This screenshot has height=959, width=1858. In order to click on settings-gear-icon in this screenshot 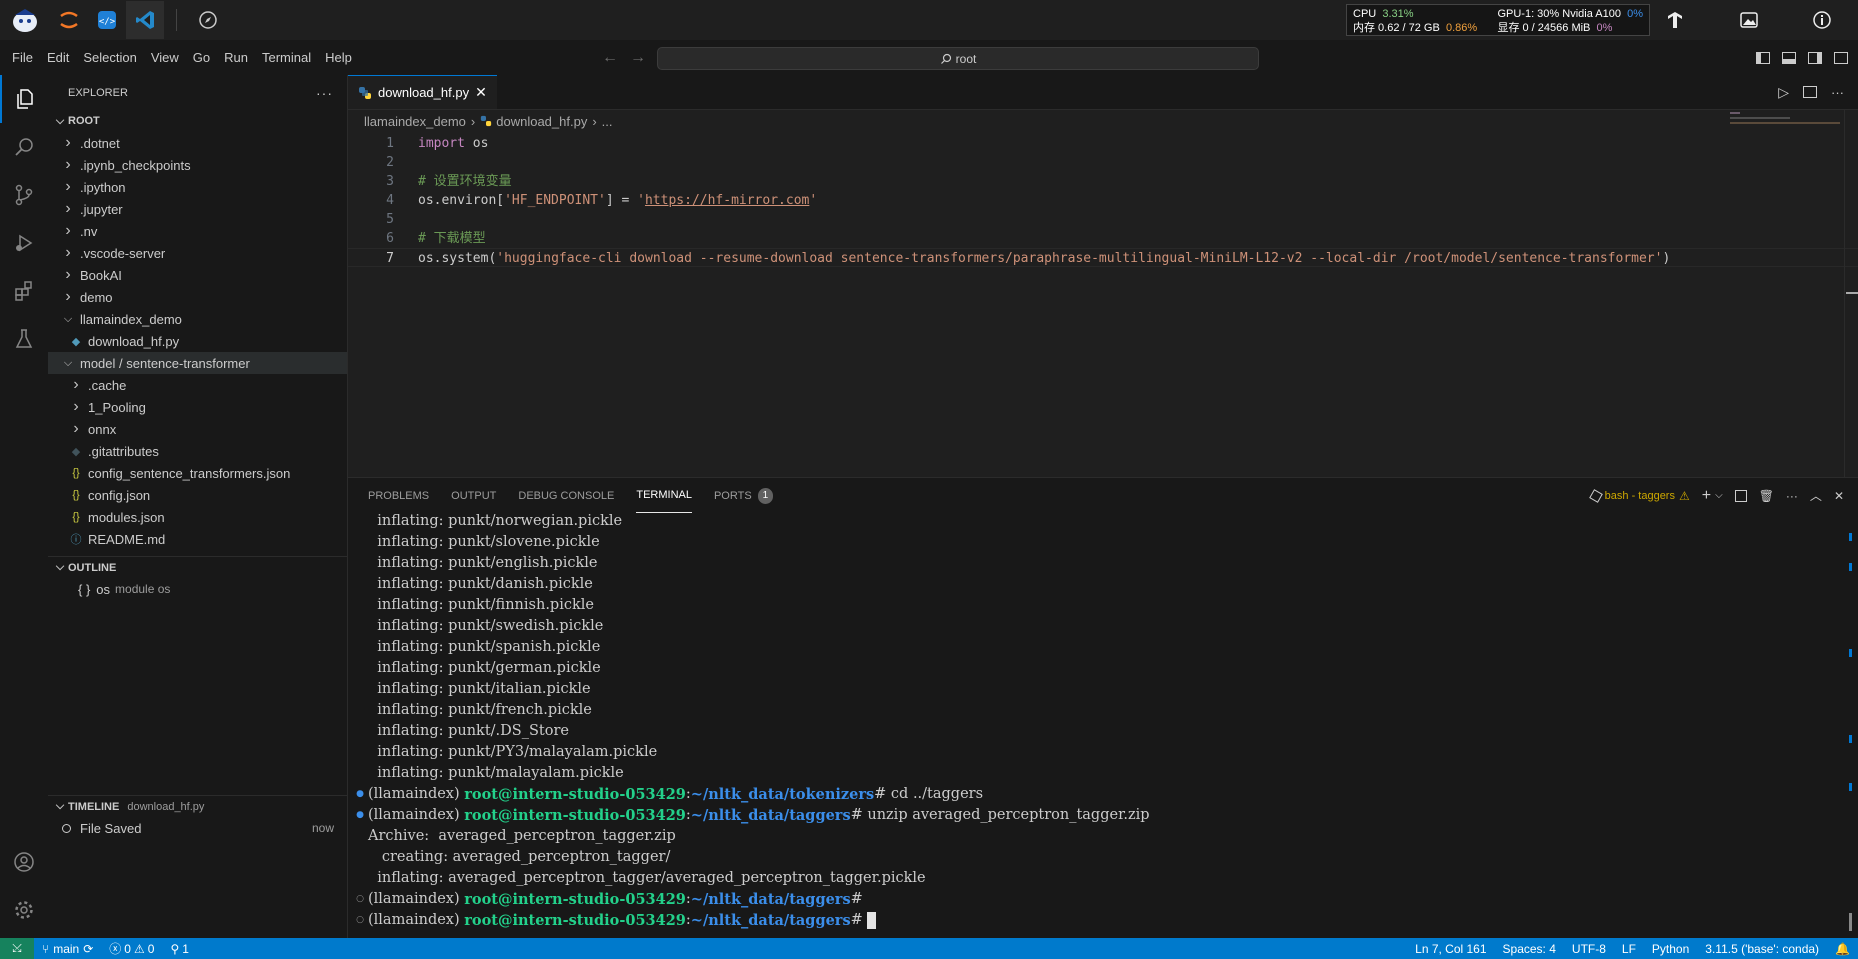, I will do `click(24, 910)`.